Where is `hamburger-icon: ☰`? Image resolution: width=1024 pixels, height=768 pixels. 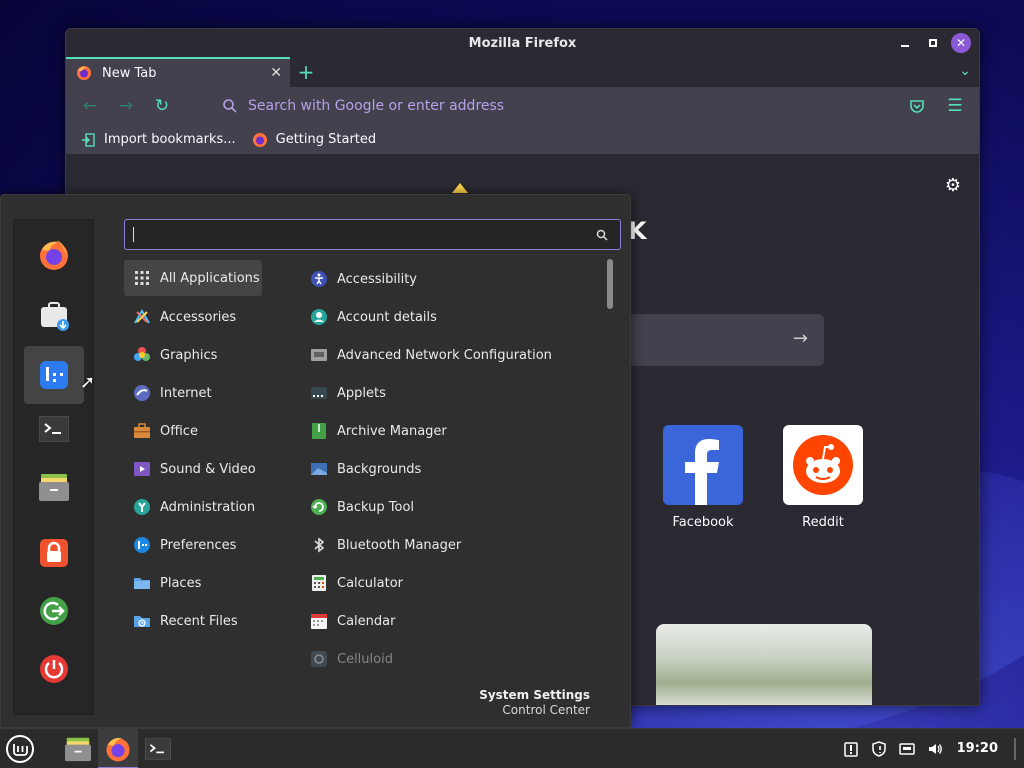
hamburger-icon: ☰ is located at coordinates (955, 106).